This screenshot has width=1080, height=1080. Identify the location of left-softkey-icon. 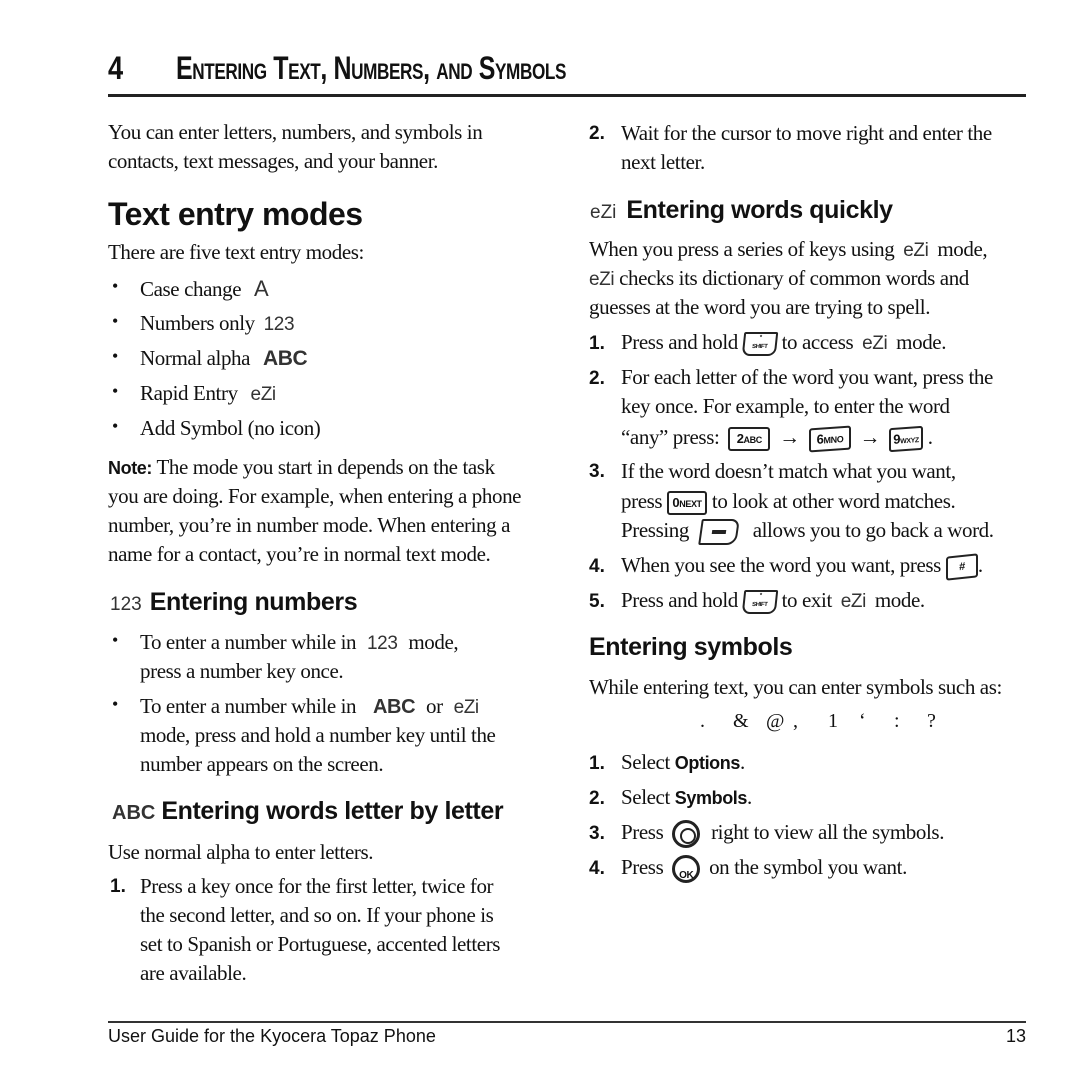
(719, 532).